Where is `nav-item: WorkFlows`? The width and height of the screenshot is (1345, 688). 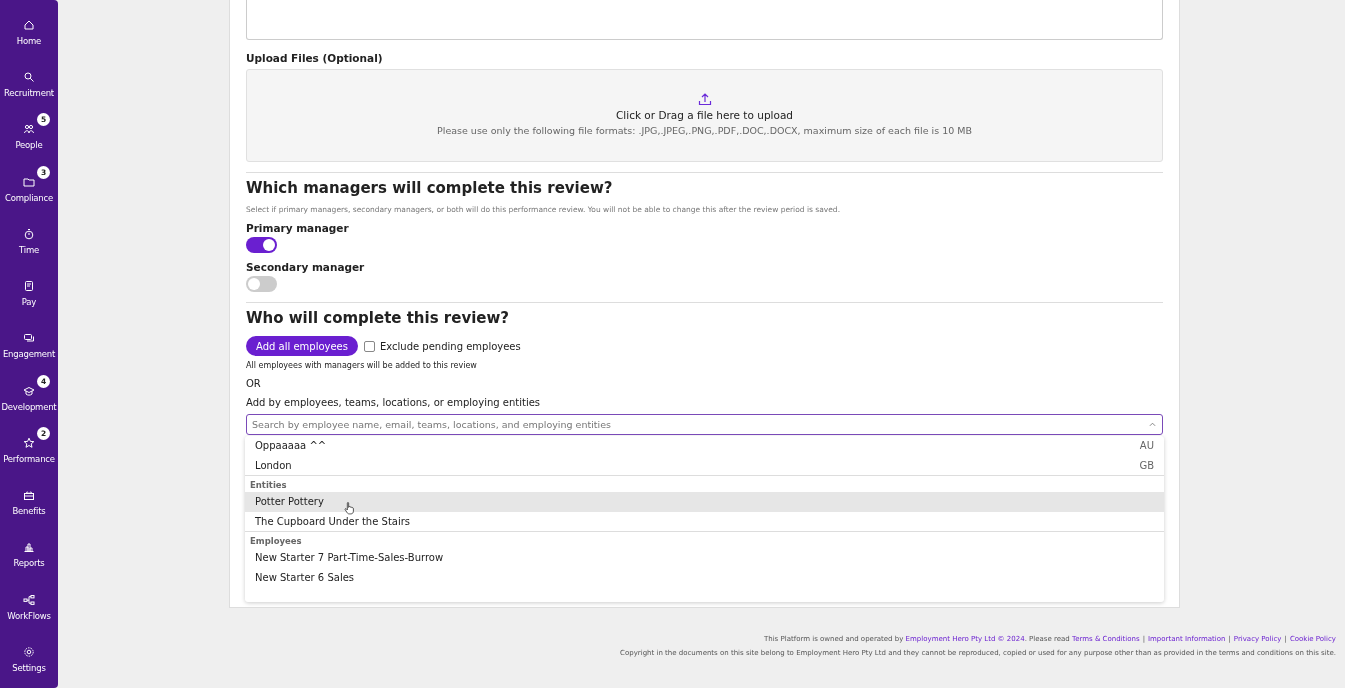 nav-item: WorkFlows is located at coordinates (29, 609).